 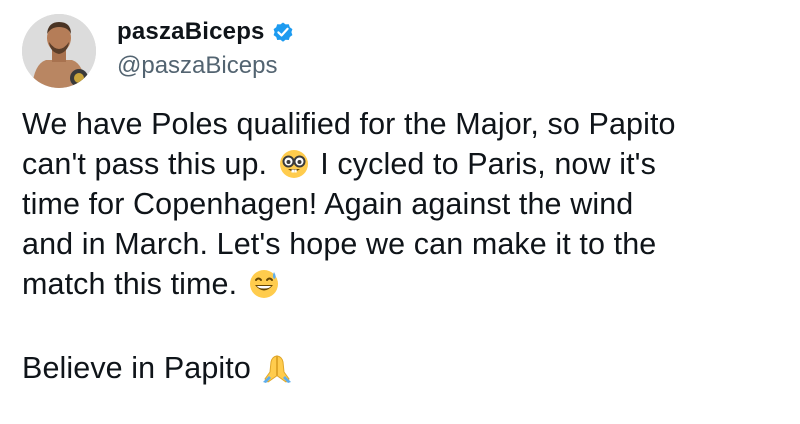 What do you see at coordinates (294, 164) in the screenshot?
I see `nerd-face-icon` at bounding box center [294, 164].